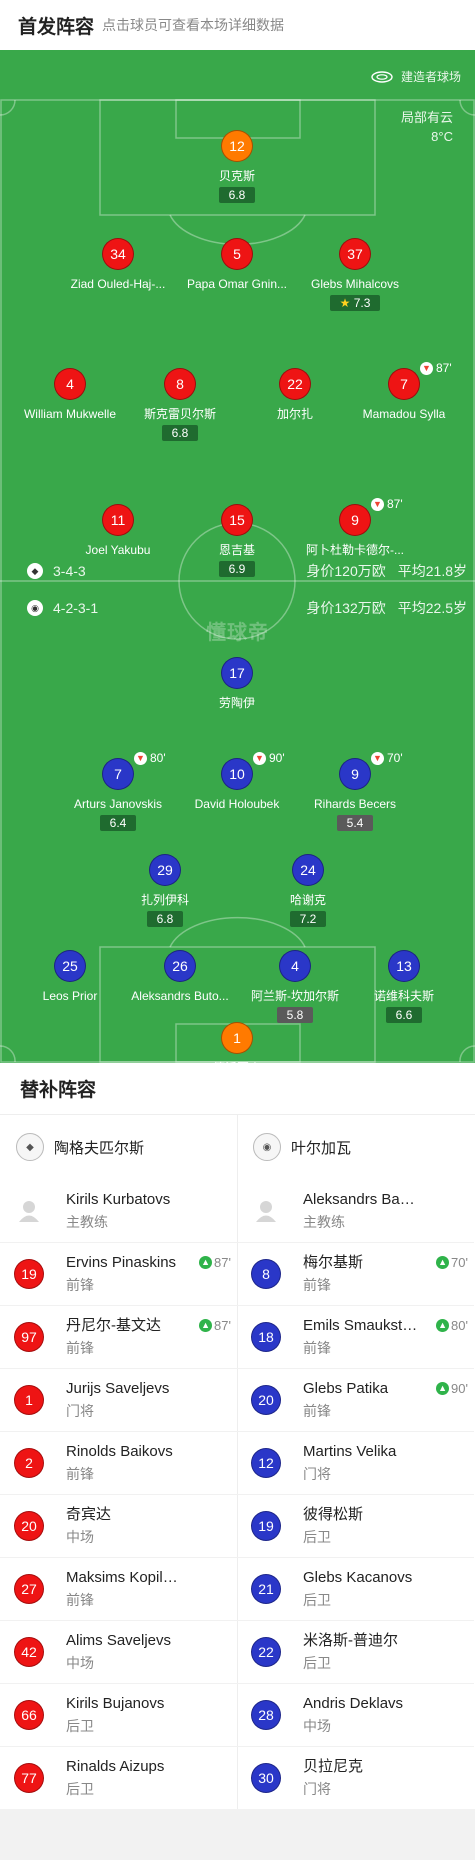  Describe the element at coordinates (355, 1777) in the screenshot. I see `away-sub-row: 30 贝拉尼克 门将` at that location.